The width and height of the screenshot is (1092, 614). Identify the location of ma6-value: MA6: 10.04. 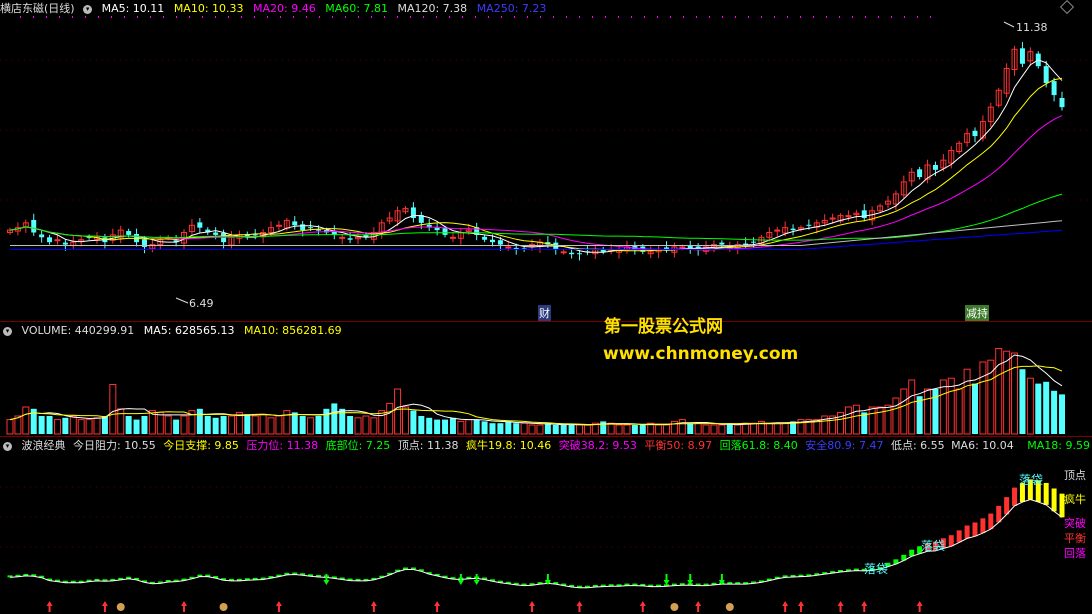
(982, 445).